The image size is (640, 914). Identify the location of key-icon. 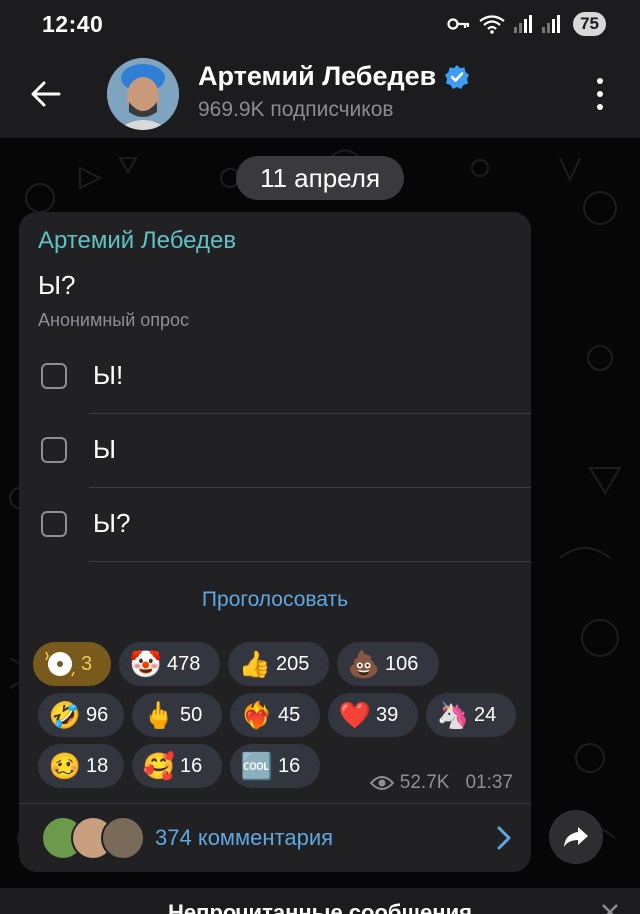
(459, 24).